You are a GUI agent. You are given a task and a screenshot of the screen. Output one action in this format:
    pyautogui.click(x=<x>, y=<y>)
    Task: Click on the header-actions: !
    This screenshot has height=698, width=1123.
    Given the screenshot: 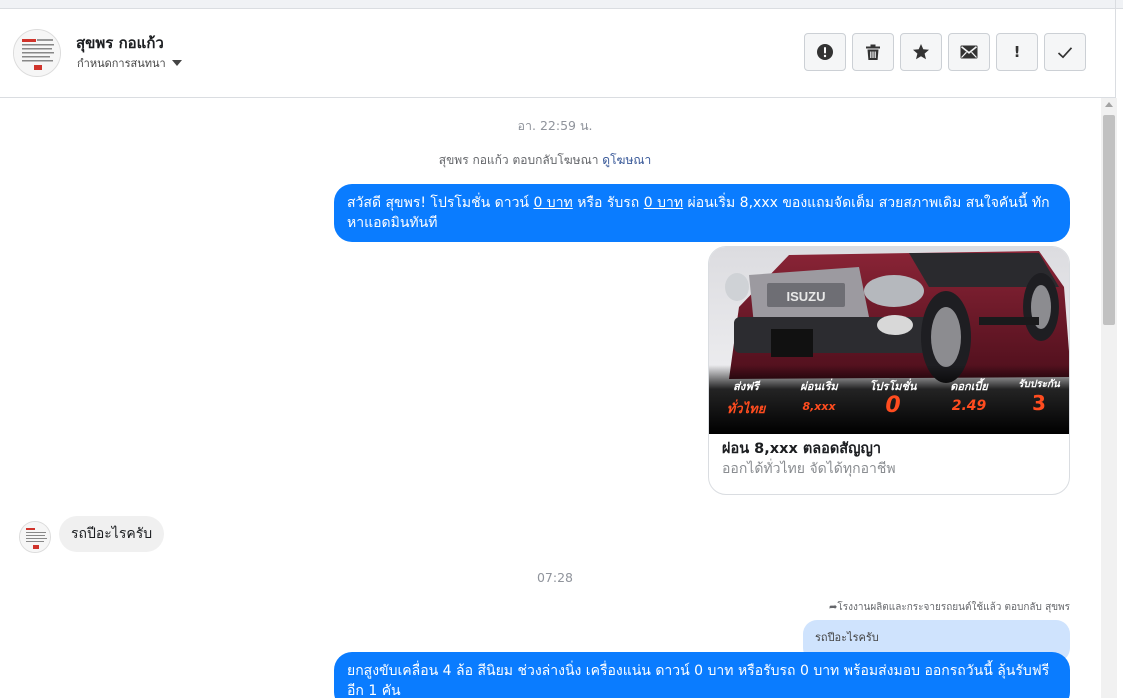 What is the action you would take?
    pyautogui.click(x=945, y=52)
    